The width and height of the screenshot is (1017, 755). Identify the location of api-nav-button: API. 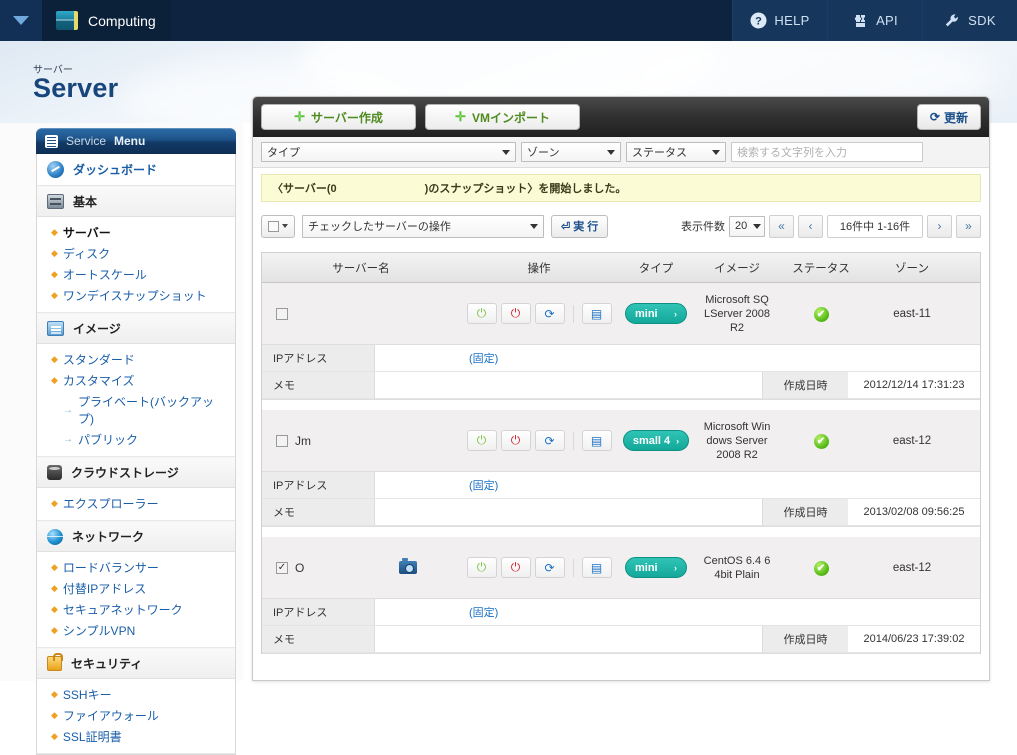
(874, 20).